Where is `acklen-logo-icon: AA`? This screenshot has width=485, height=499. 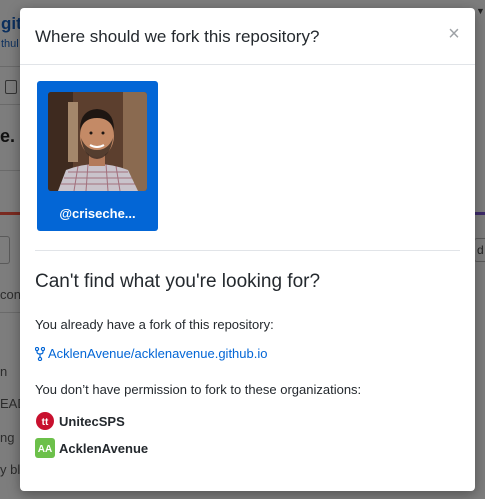 acklen-logo-icon: AA is located at coordinates (45, 448).